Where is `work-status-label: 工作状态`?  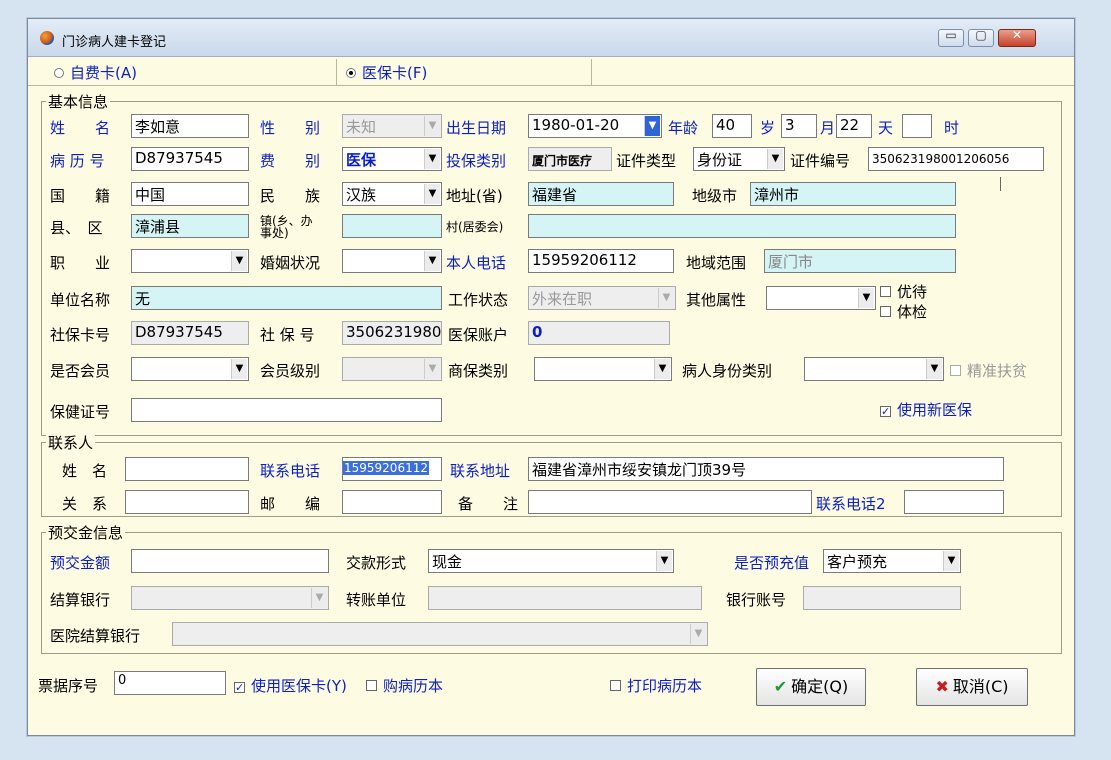 work-status-label: 工作状态 is located at coordinates (478, 300).